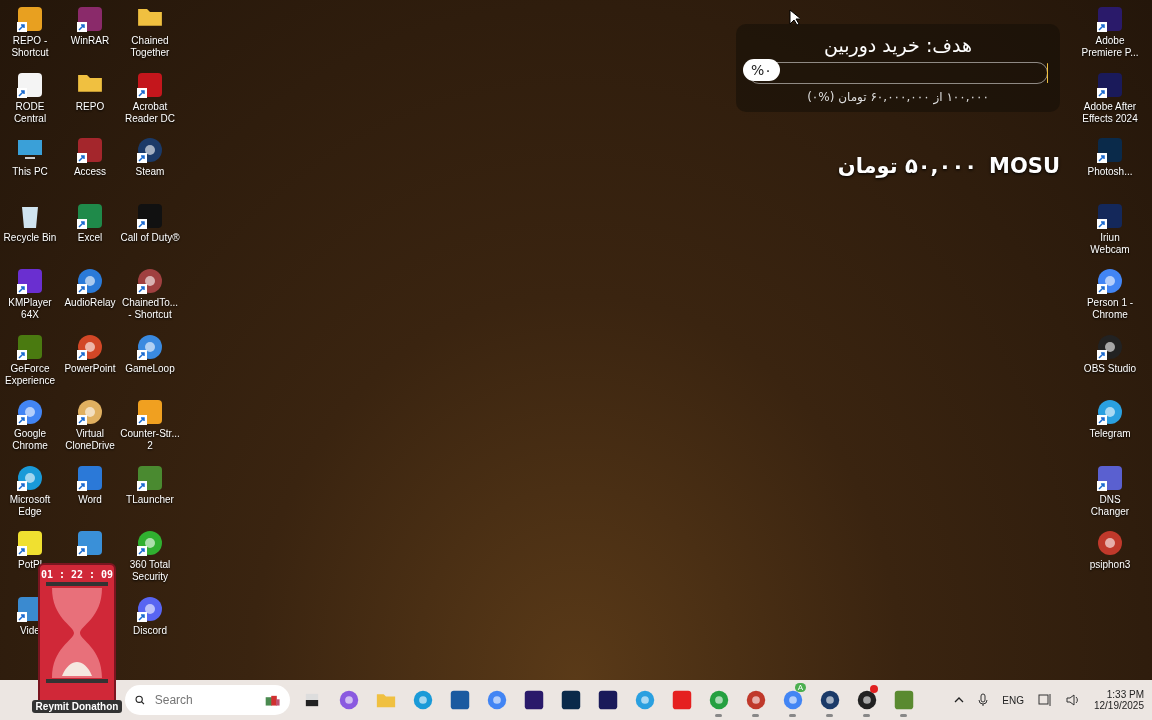  What do you see at coordinates (140, 700) in the screenshot?
I see `search-icon` at bounding box center [140, 700].